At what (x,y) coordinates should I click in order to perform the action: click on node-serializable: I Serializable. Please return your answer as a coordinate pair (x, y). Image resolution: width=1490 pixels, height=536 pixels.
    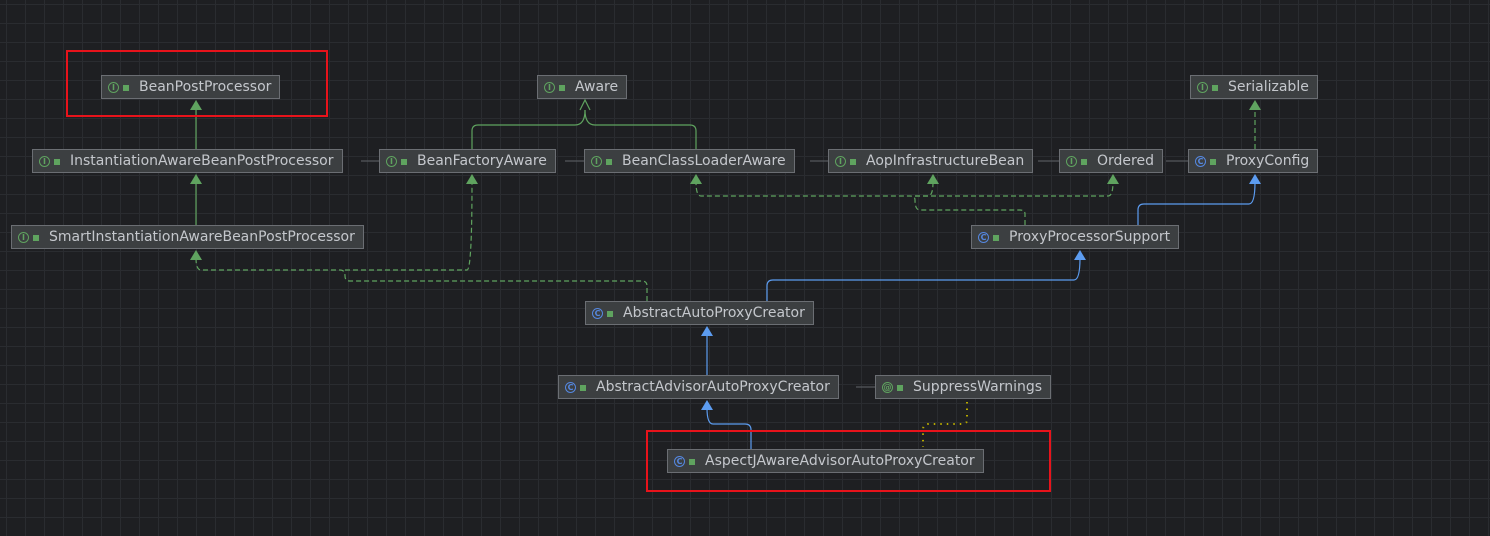
    Looking at the image, I should click on (1254, 87).